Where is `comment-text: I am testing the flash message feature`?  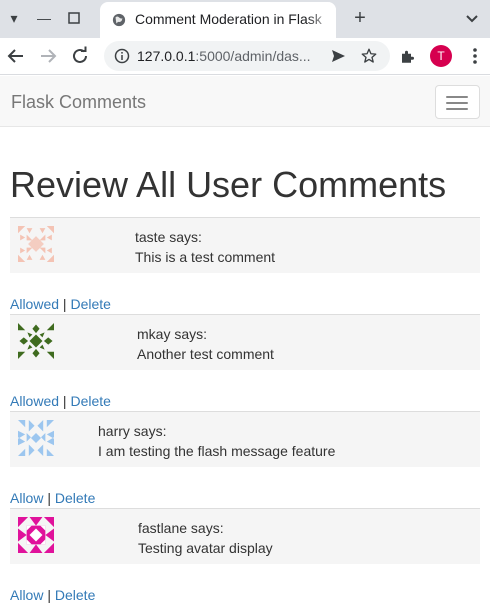 comment-text: I am testing the flash message feature is located at coordinates (217, 451).